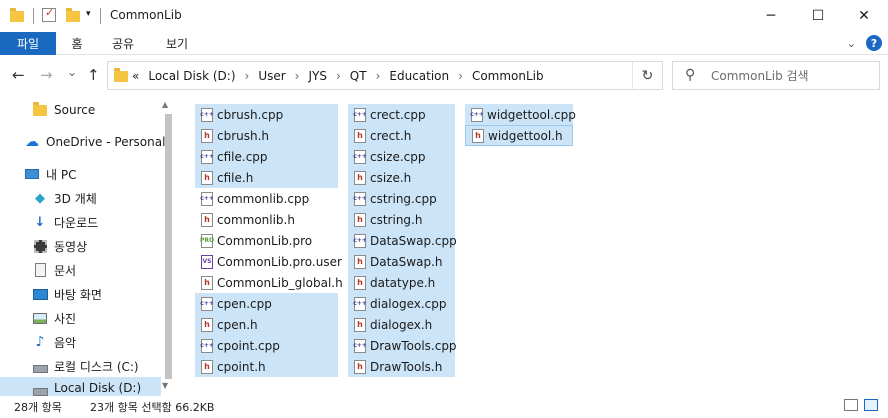 This screenshot has width=888, height=418. I want to click on file-item: VS CommonLib.pro.user, so click(268, 261).